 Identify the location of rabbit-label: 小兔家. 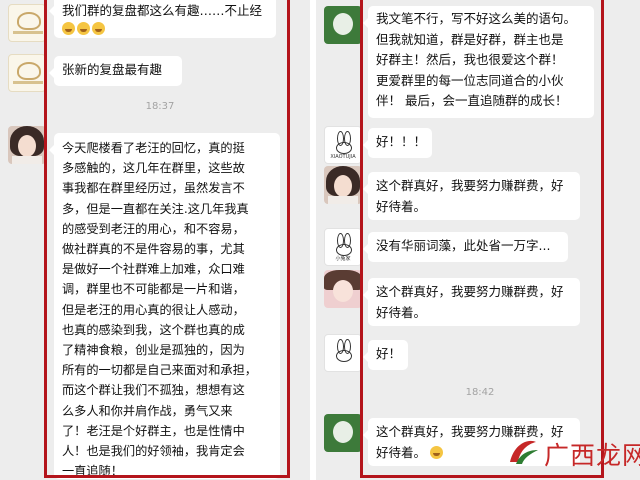
(343, 259).